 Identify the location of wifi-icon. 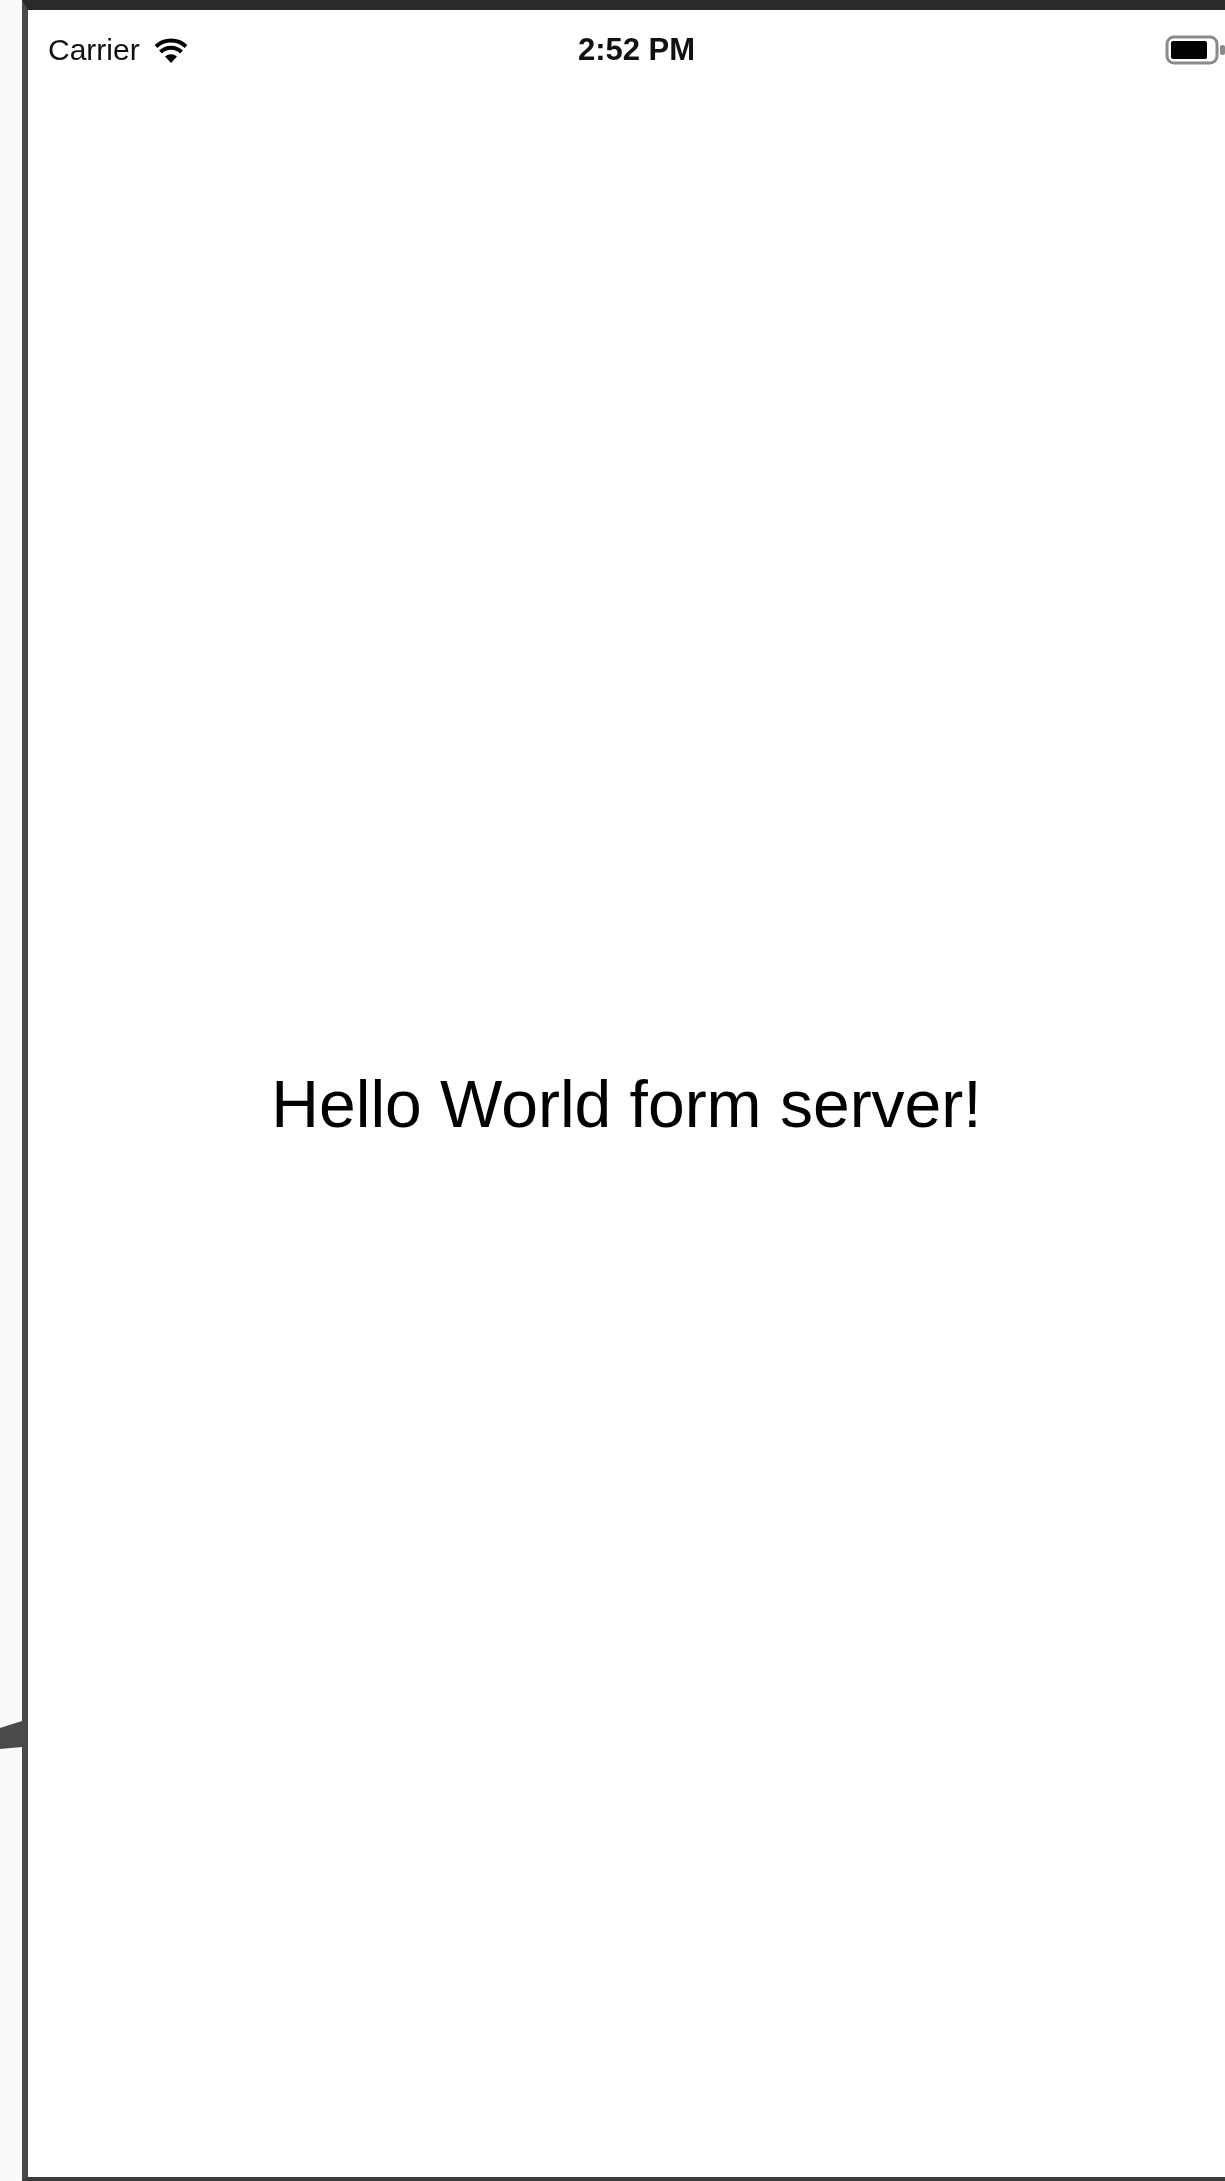
(170, 50).